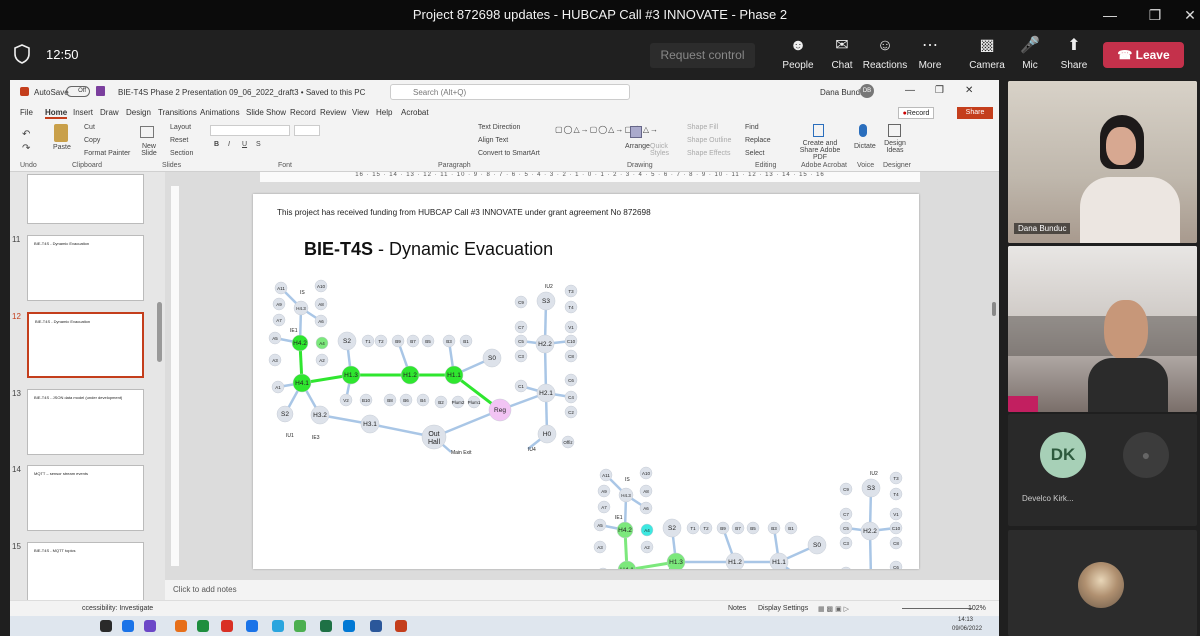 The image size is (1200, 636). Describe the element at coordinates (994, 309) in the screenshot. I see `slide-scrollbar` at that location.